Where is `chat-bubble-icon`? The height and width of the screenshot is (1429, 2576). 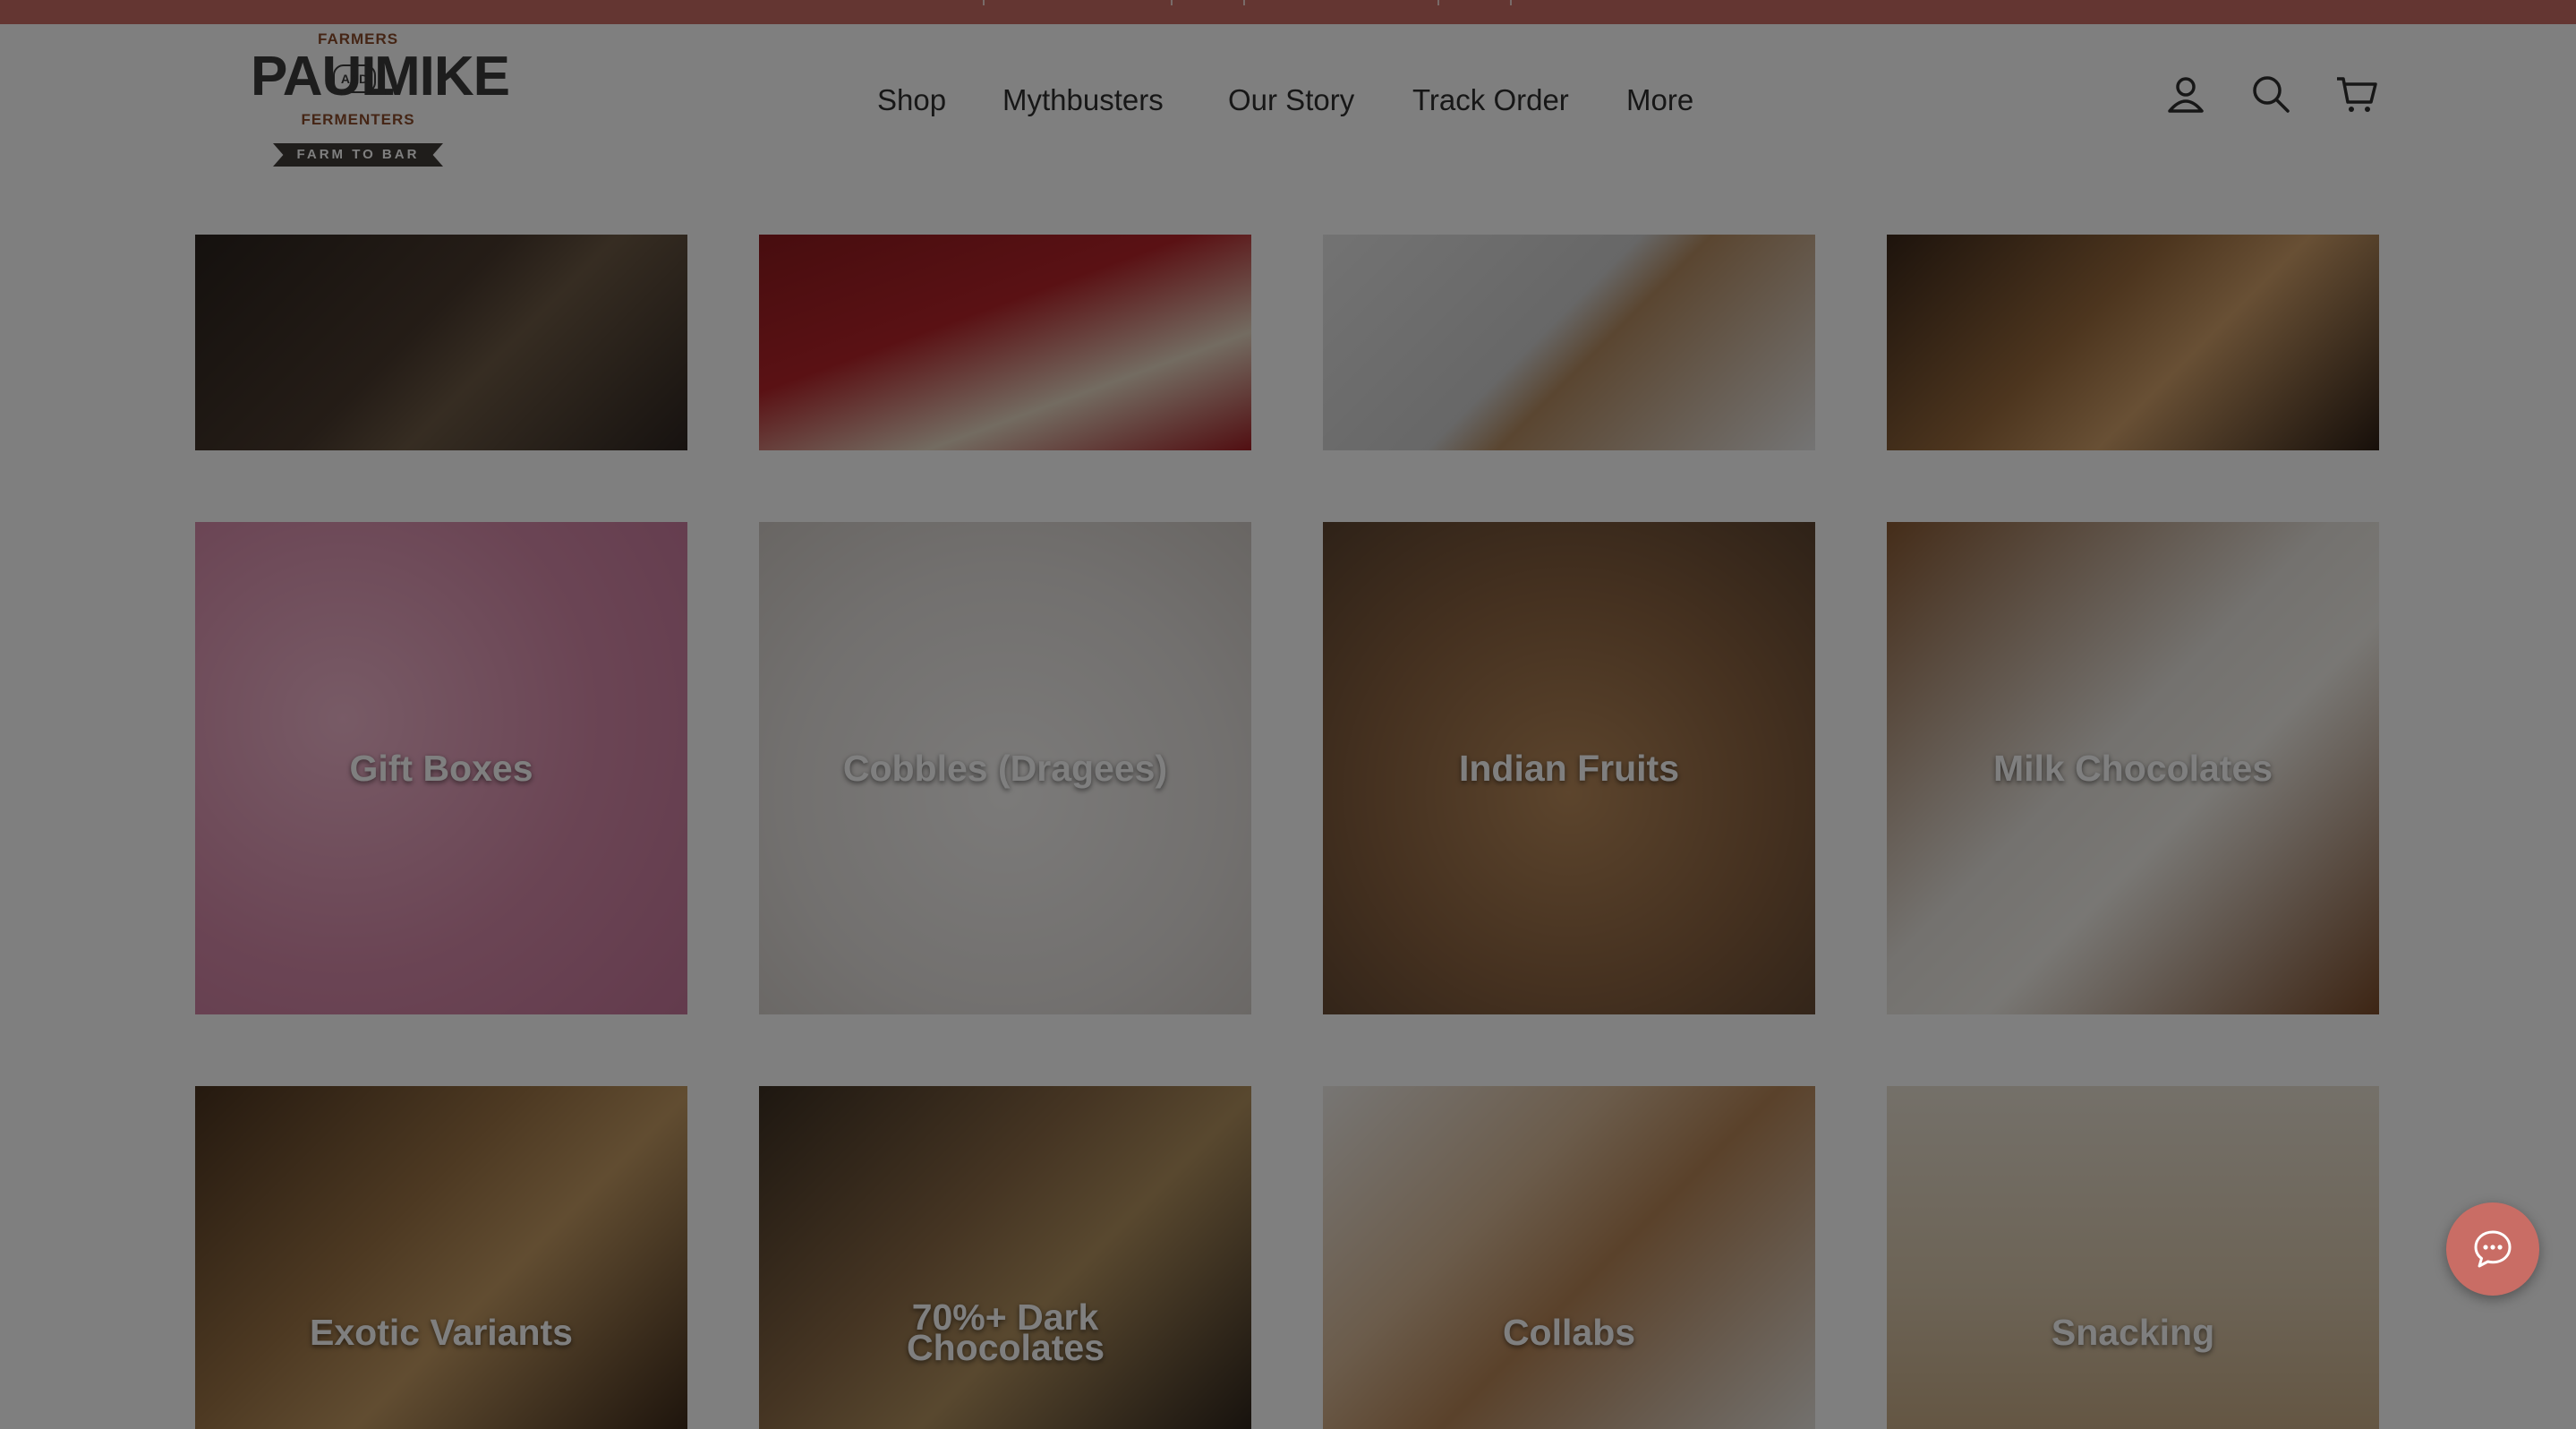
chat-bubble-icon is located at coordinates (2493, 1249).